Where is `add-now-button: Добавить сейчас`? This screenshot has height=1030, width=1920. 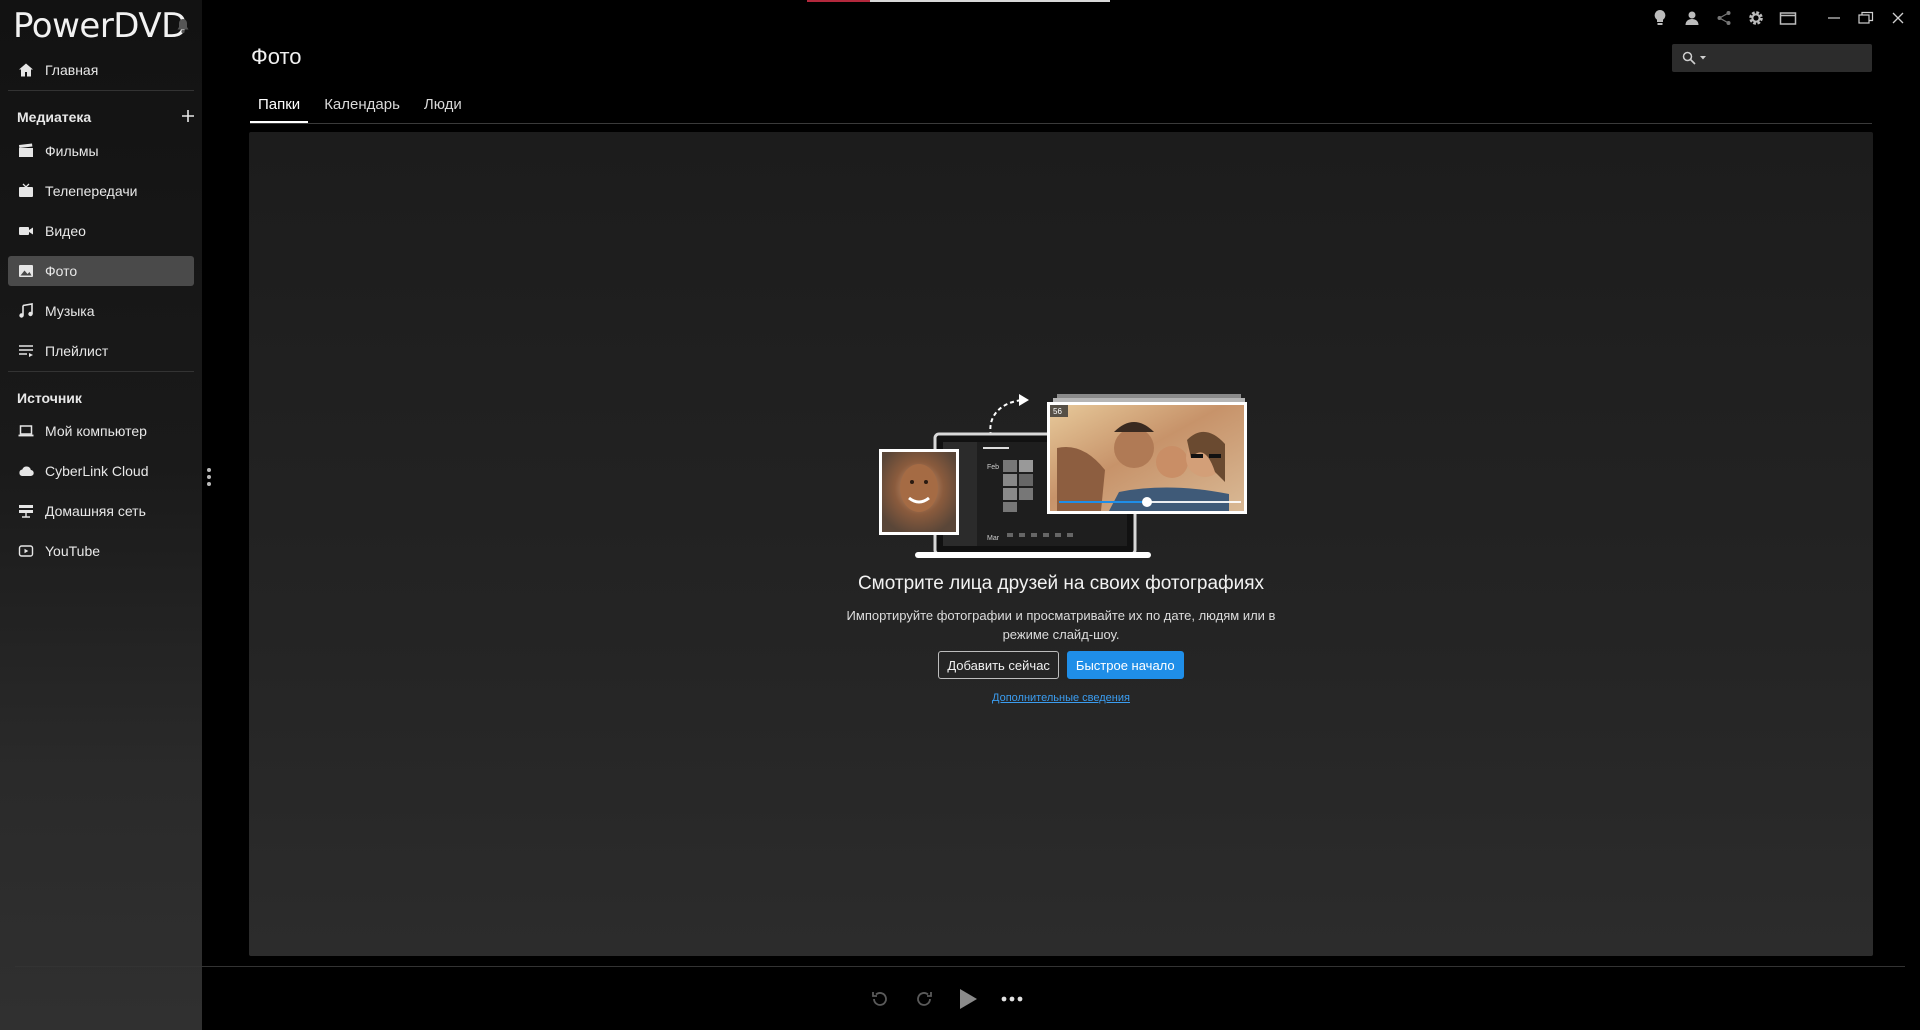
add-now-button: Добавить сейчас is located at coordinates (998, 665).